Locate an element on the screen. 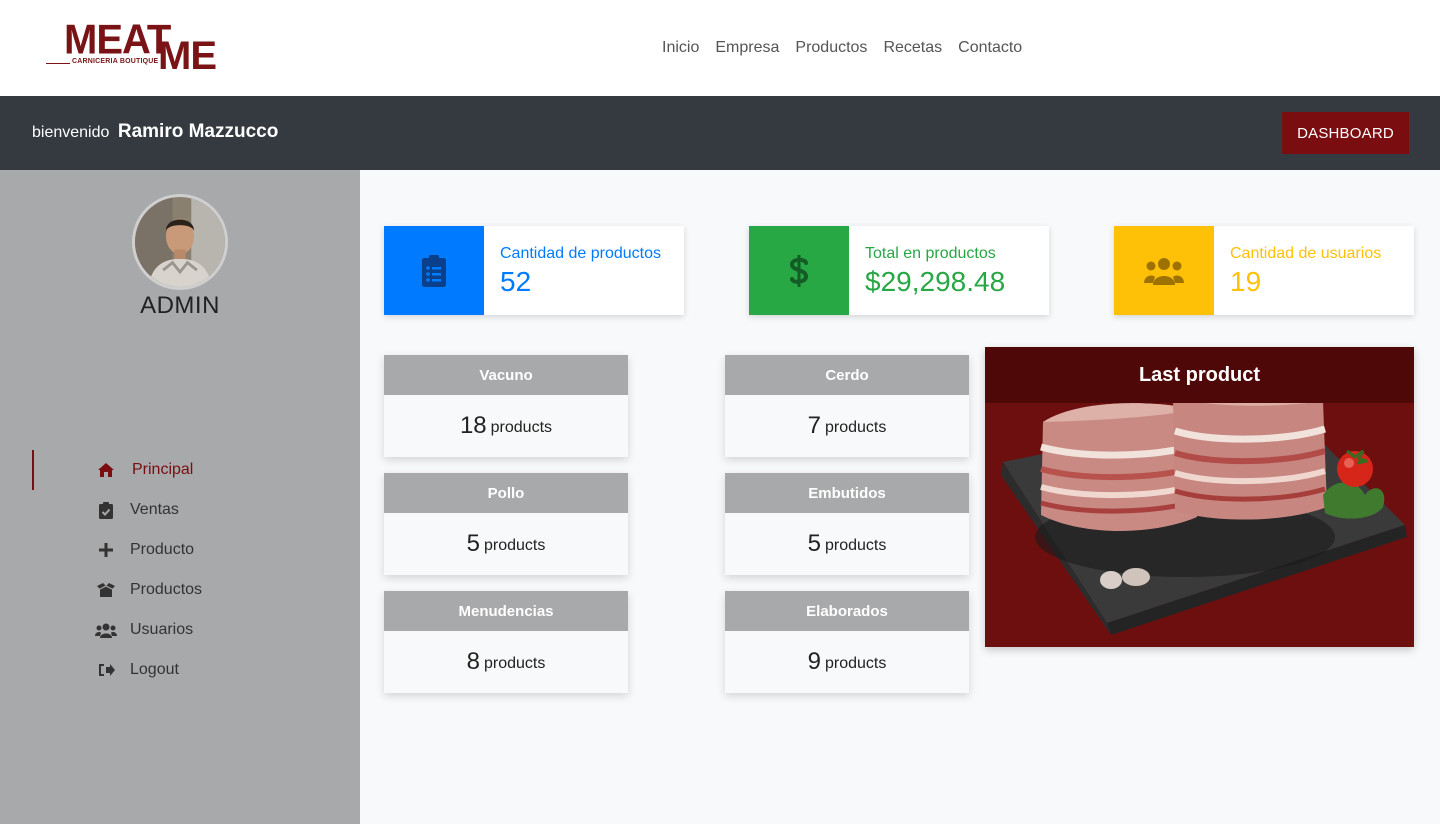  welcome-greeting: bienvenido is located at coordinates (71, 132).